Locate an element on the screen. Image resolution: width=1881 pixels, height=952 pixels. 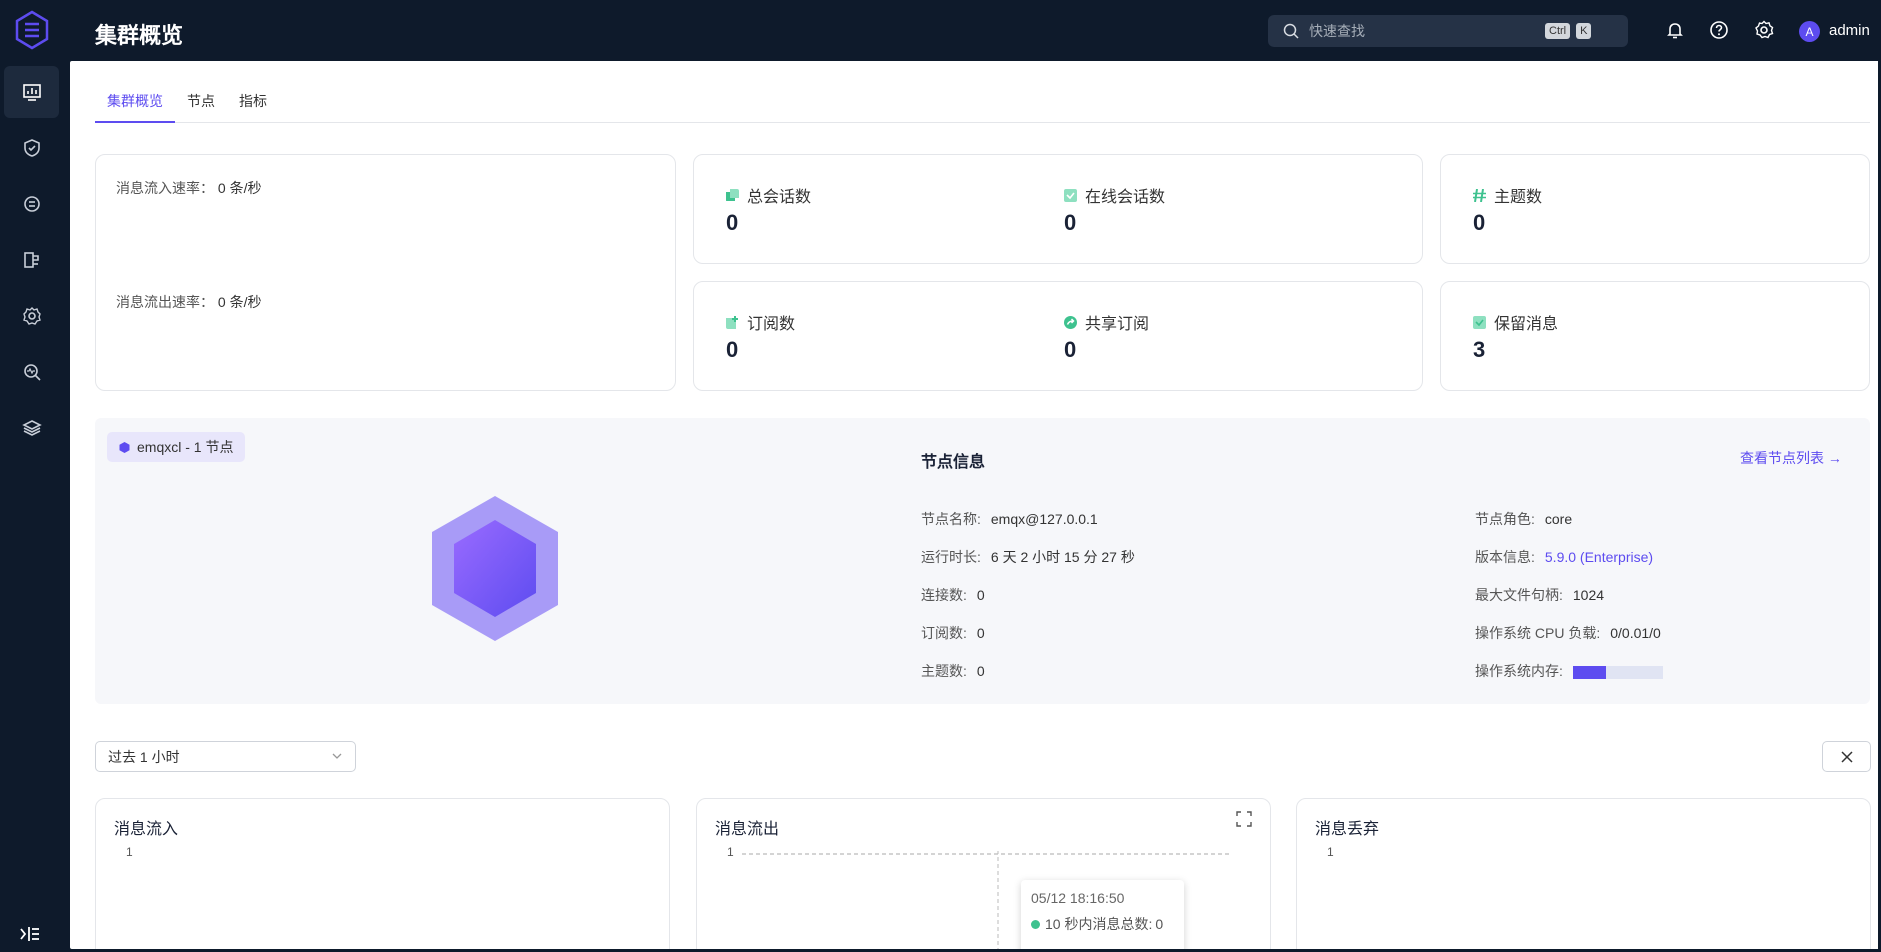
emqx-logo-icon is located at coordinates (32, 30).